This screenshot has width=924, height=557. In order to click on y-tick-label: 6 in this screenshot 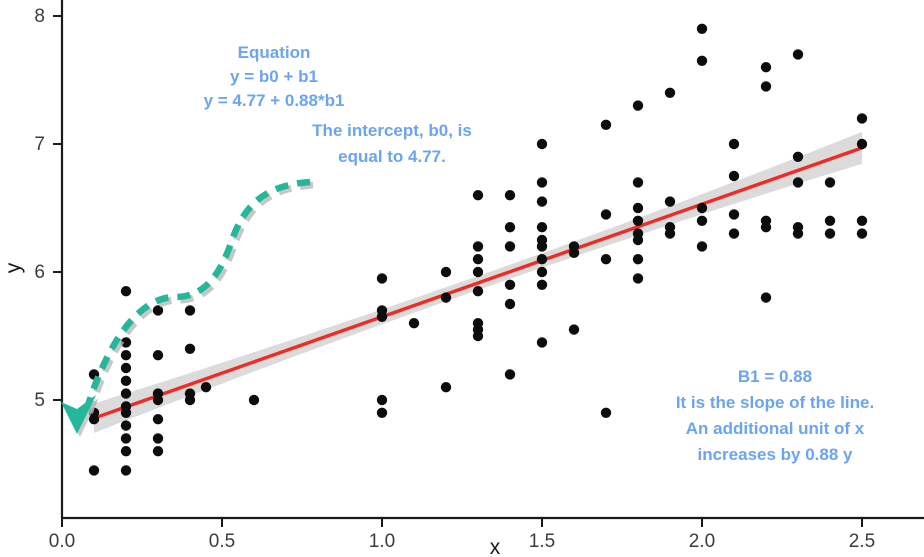, I will do `click(39, 272)`.